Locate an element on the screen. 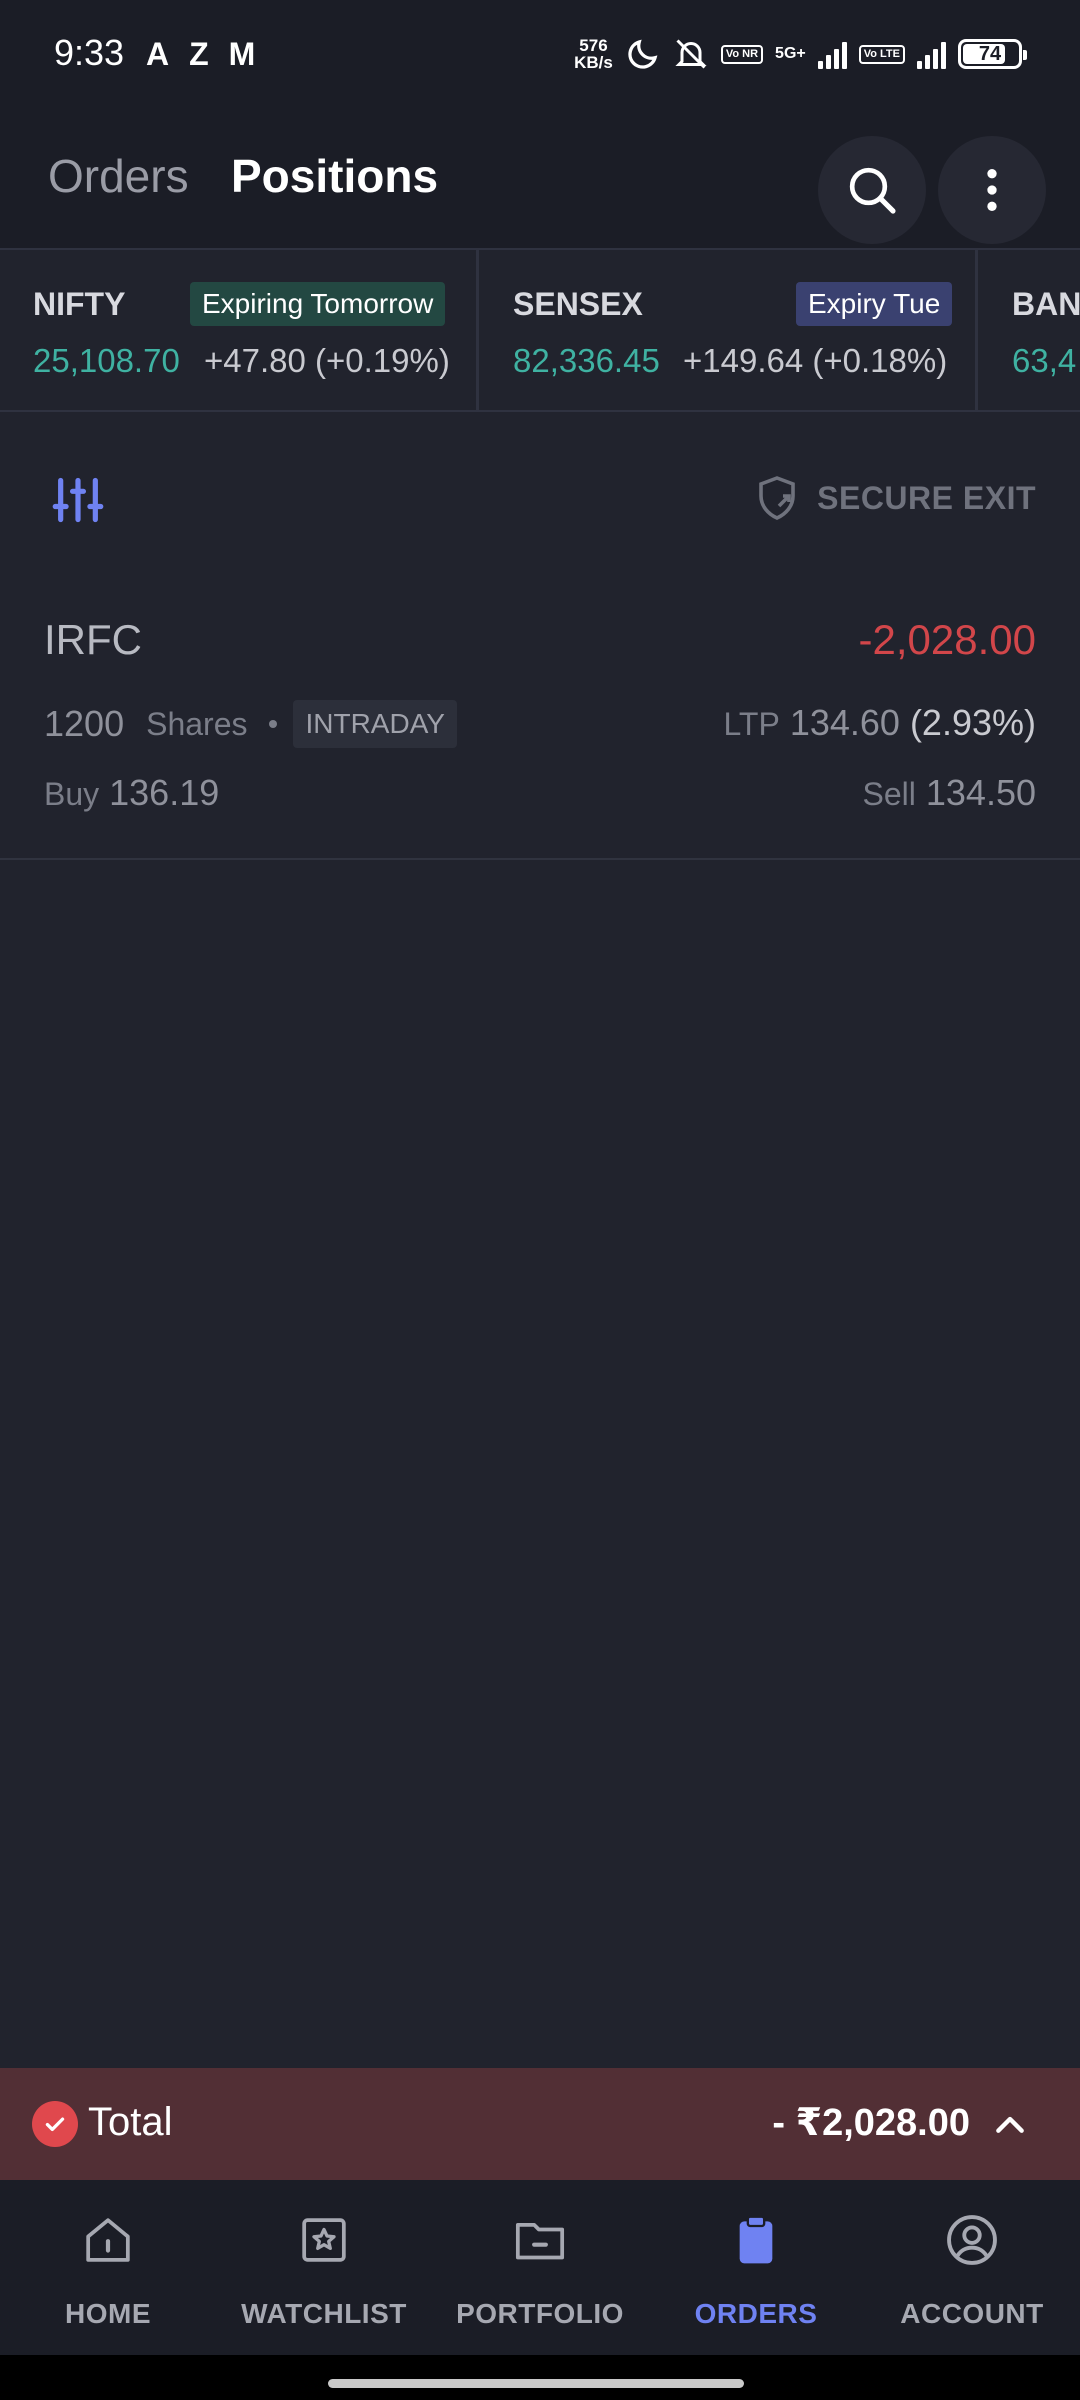 Image resolution: width=1080 pixels, height=2400 pixels. product-type-badge: INTRADAY is located at coordinates (375, 724).